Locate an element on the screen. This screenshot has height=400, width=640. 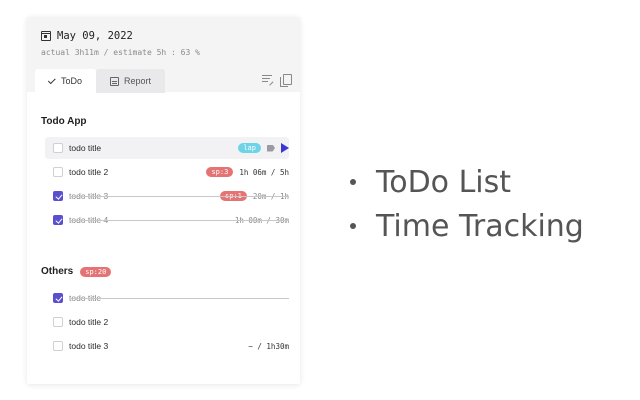
tab-report: Report is located at coordinates (131, 81).